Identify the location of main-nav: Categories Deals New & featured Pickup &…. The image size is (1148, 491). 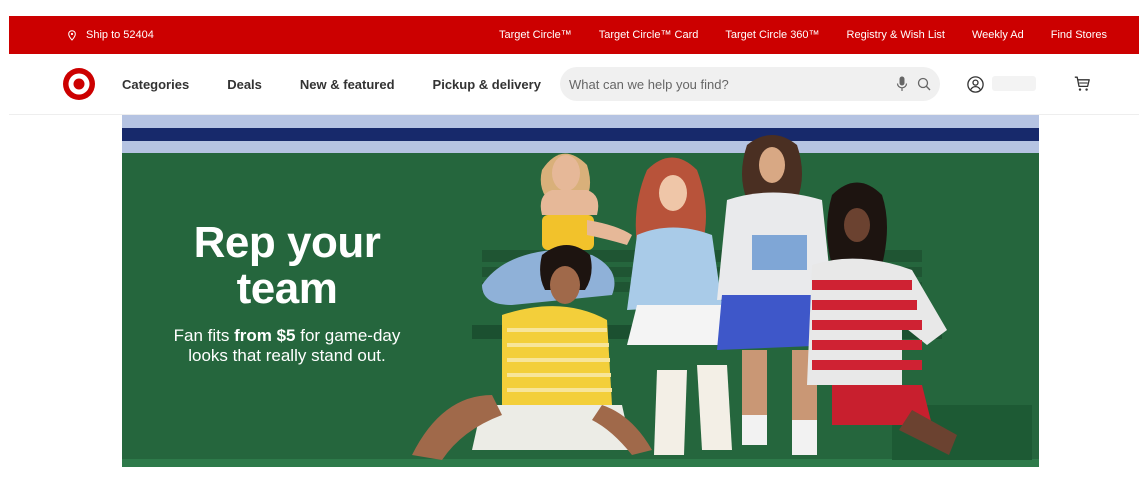
(350, 84).